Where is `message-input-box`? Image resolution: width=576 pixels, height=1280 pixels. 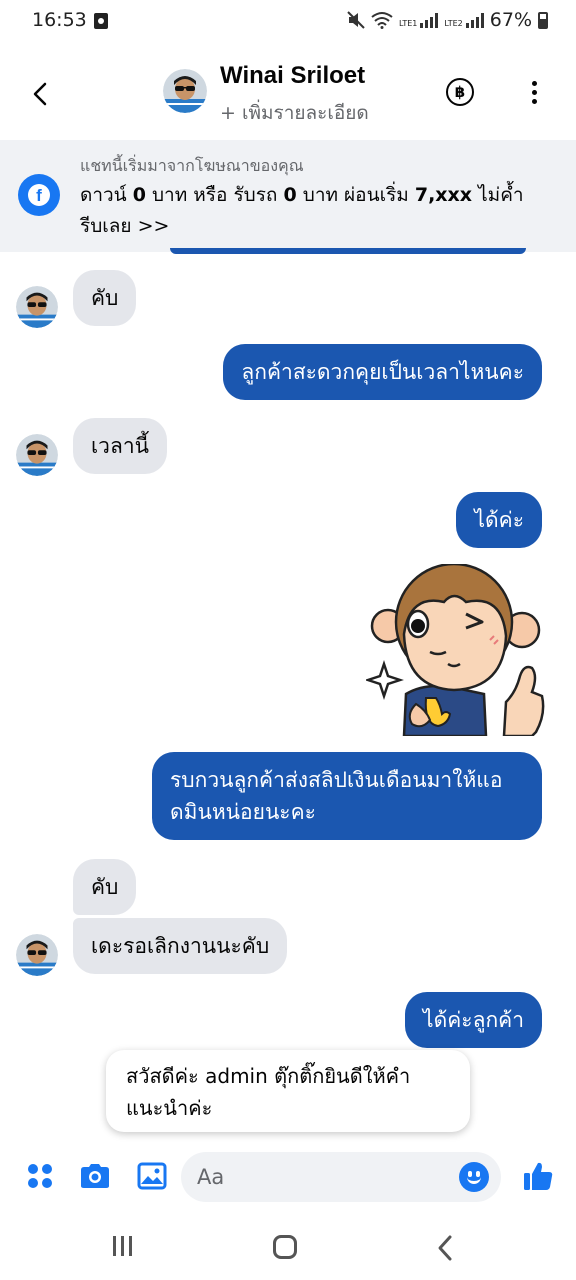 message-input-box is located at coordinates (341, 1177).